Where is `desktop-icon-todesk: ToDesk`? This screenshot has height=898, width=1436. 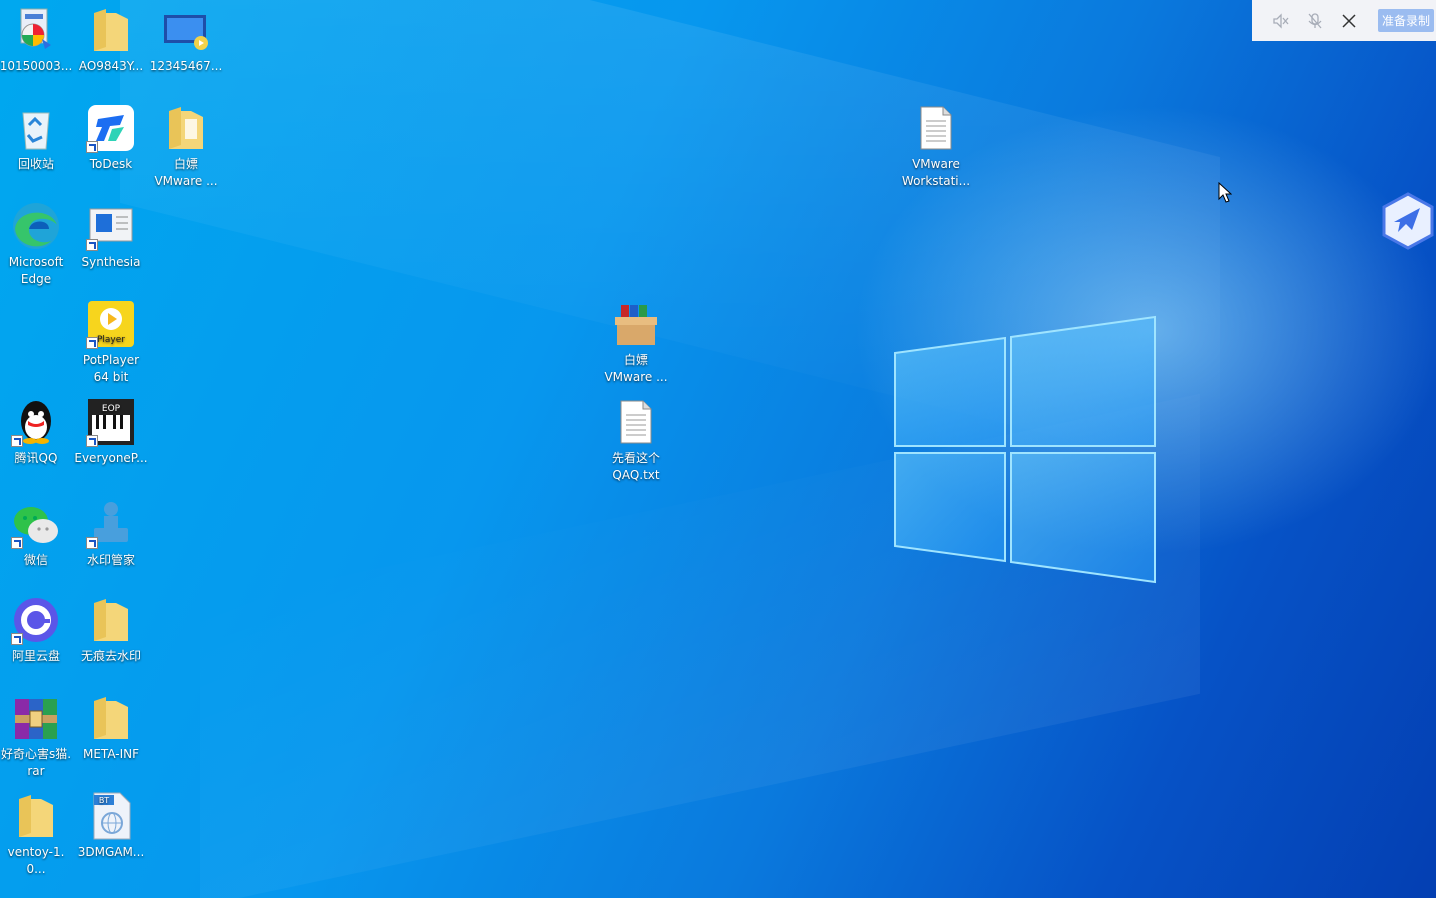
desktop-icon-todesk: ToDesk is located at coordinates (111, 136).